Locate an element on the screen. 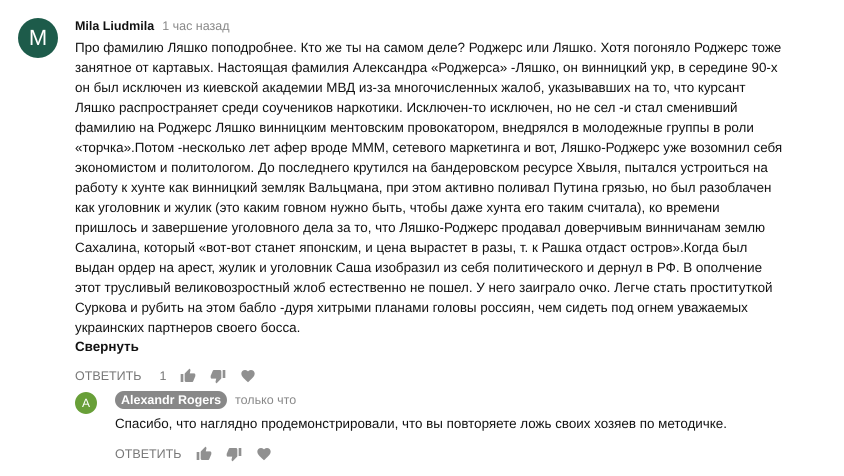  author-badge: Alexandr Rogers is located at coordinates (171, 400).